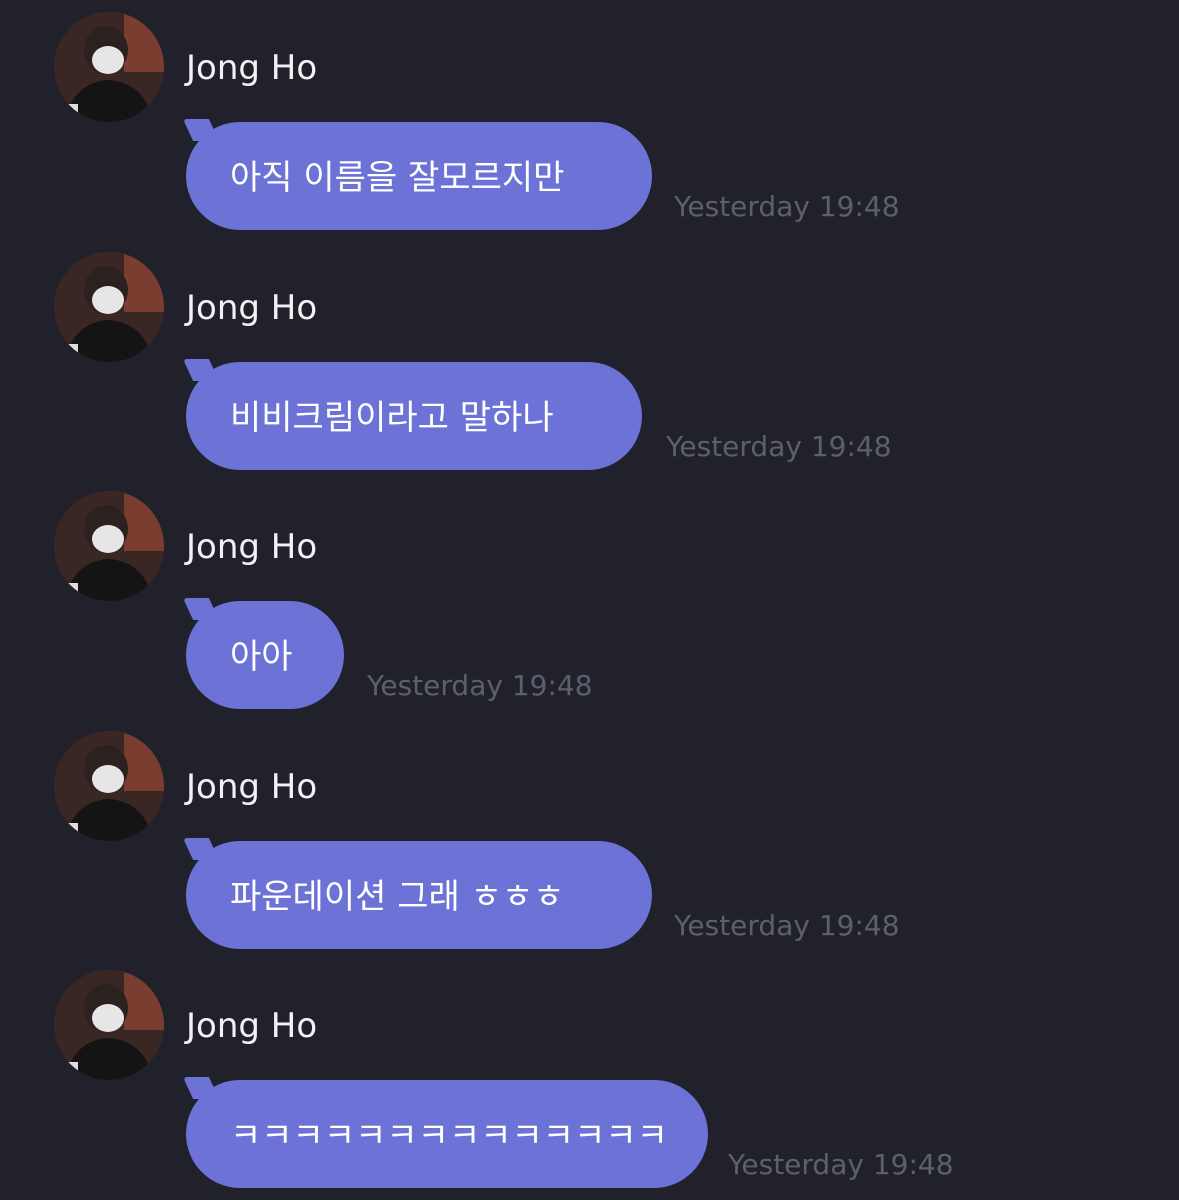 This screenshot has width=1179, height=1200. I want to click on message-bubble: ㅋㅋㅋㅋㅋㅋㅋㅋㅋㅋㅋㅋㅋㅋ, so click(447, 1134).